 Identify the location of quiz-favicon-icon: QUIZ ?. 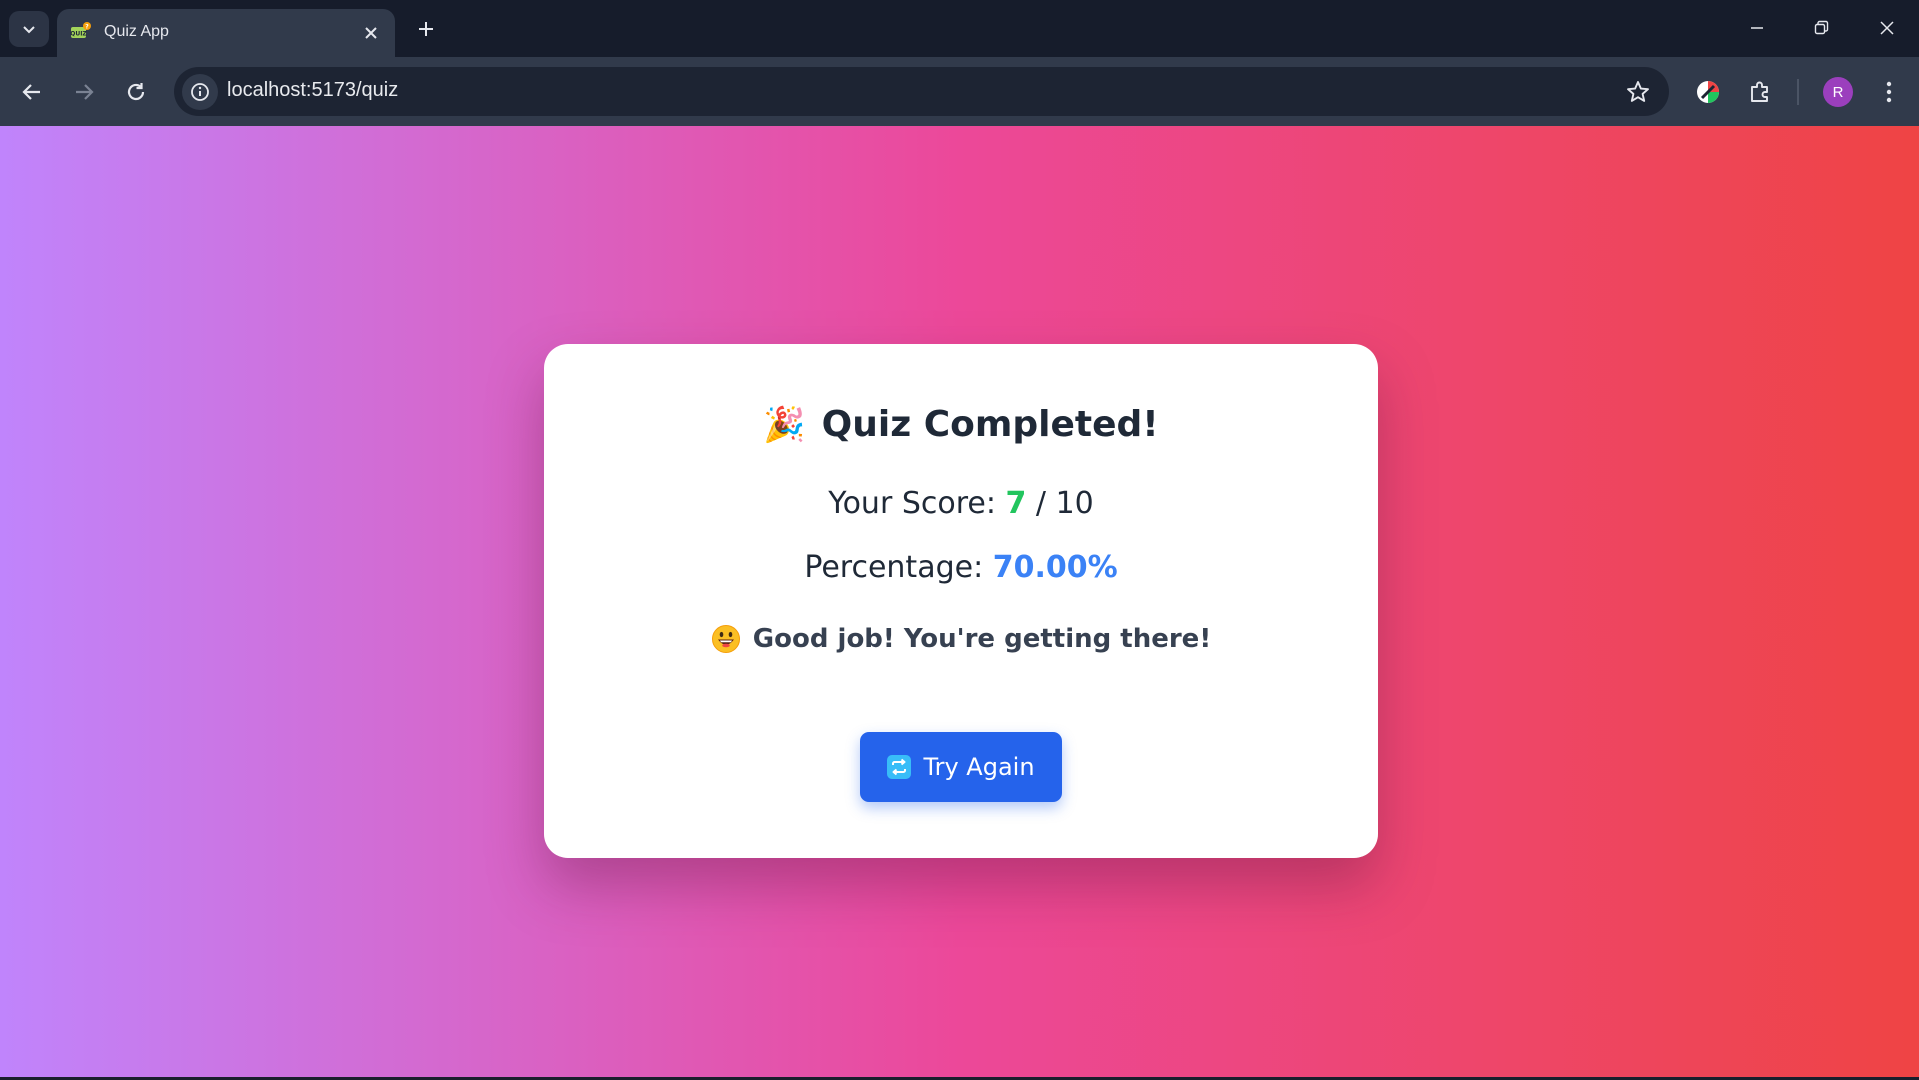
(80, 30).